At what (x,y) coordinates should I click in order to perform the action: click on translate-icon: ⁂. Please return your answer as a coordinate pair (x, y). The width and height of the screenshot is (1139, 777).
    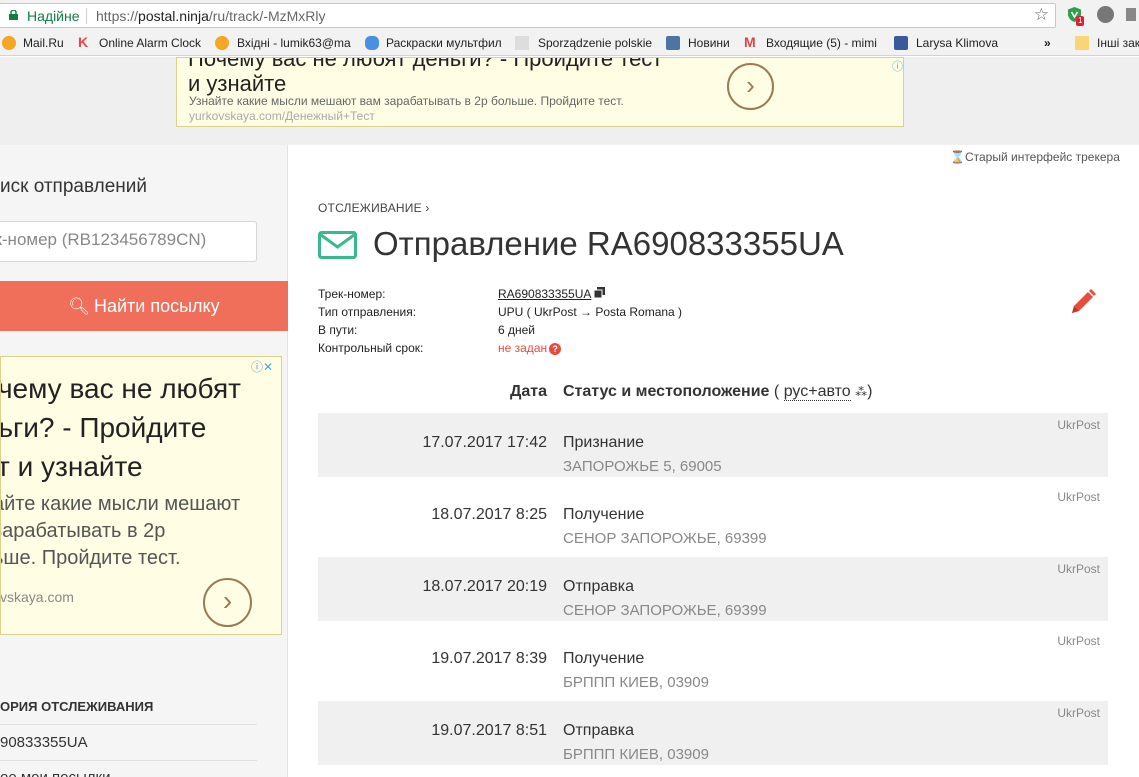
    Looking at the image, I should click on (861, 392).